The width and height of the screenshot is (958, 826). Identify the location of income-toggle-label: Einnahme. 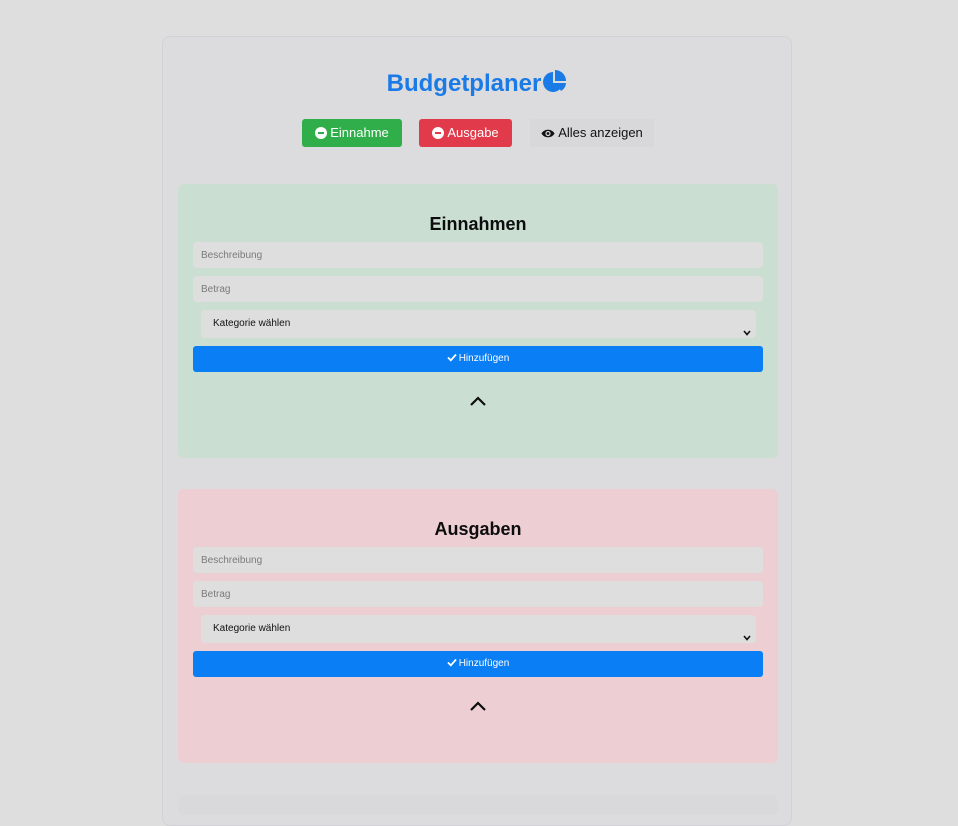
(359, 132).